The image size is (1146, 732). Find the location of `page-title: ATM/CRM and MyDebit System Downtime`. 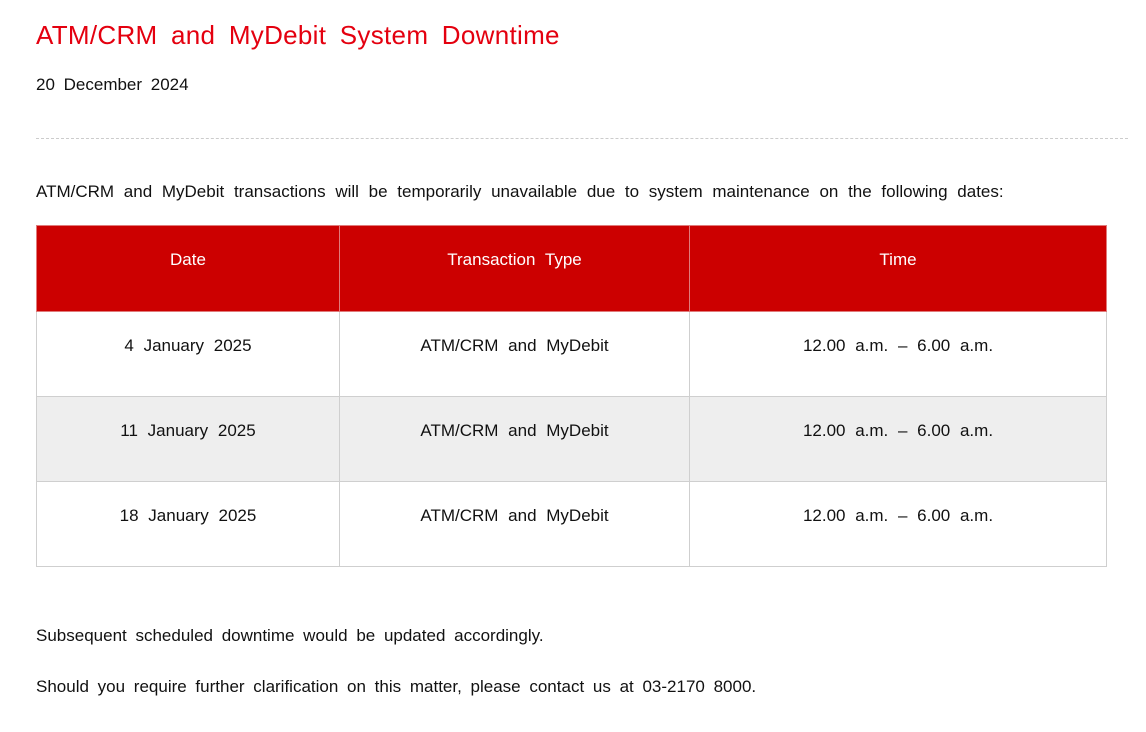

page-title: ATM/CRM and MyDebit System Downtime is located at coordinates (298, 35).